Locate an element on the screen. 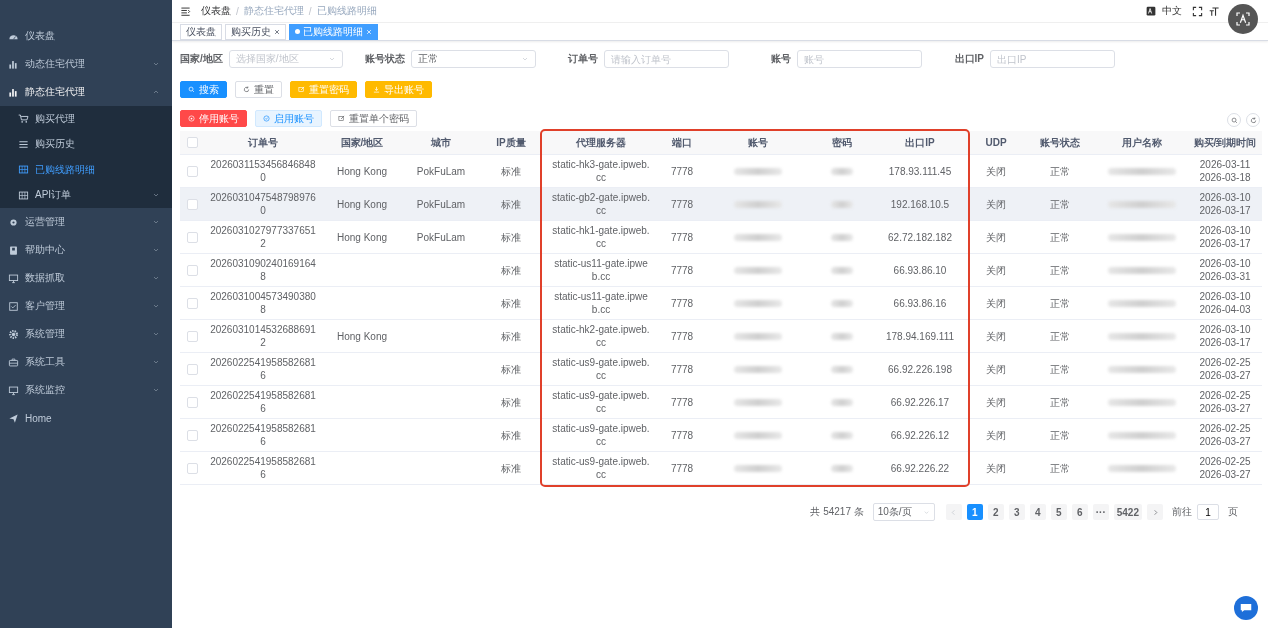  table-cell: 2026-03-10 2026-03-17 is located at coordinates (1225, 237).